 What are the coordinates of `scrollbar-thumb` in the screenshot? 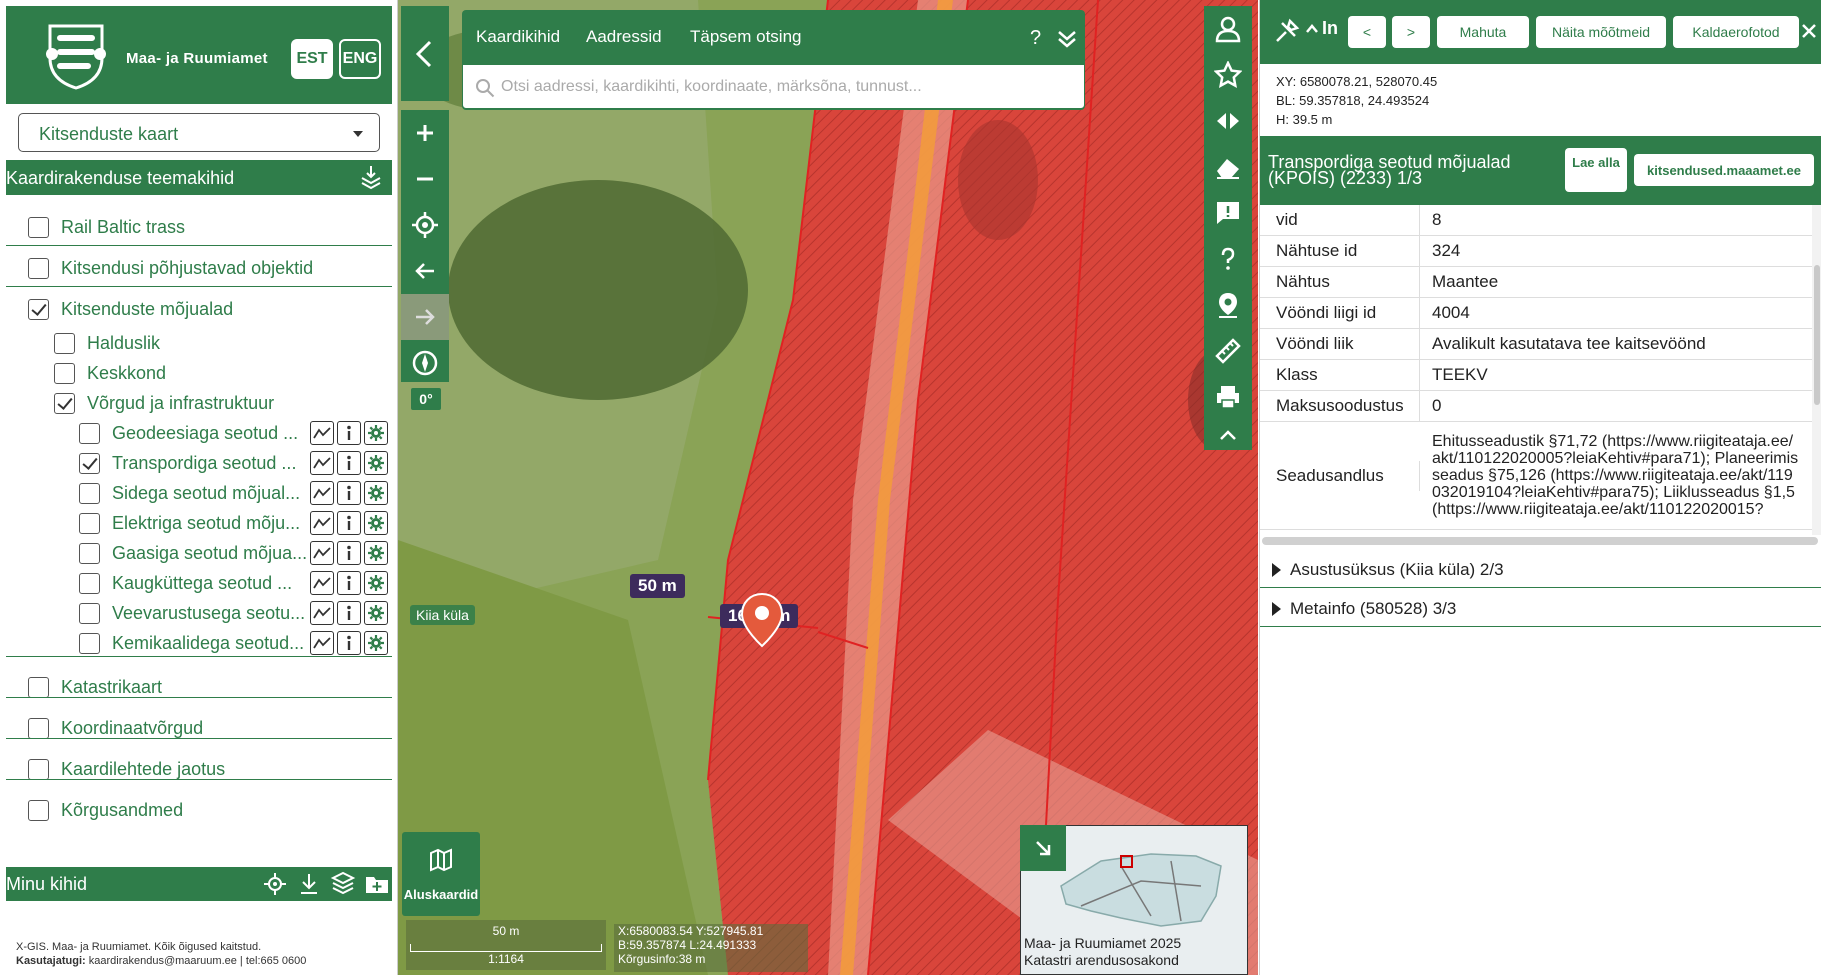 It's located at (1817, 335).